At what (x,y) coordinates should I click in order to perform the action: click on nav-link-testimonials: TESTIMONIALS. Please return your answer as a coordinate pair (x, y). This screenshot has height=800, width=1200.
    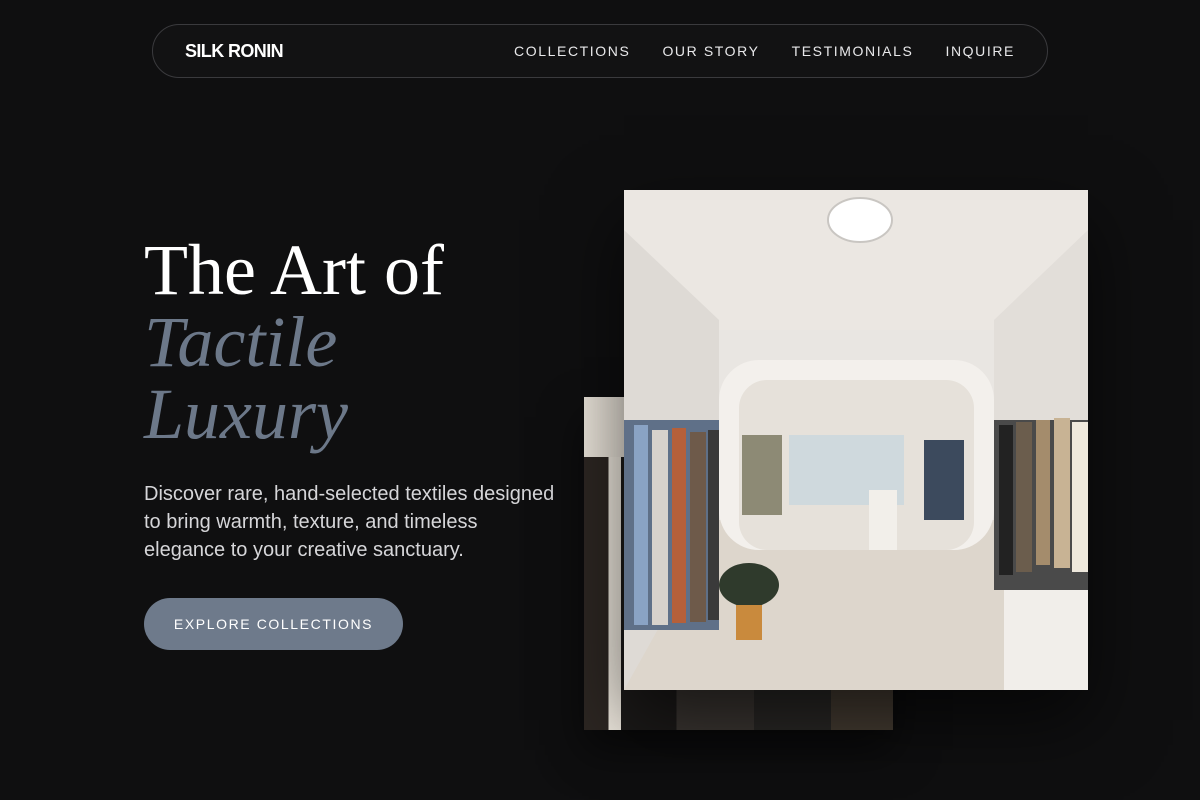
    Looking at the image, I should click on (853, 51).